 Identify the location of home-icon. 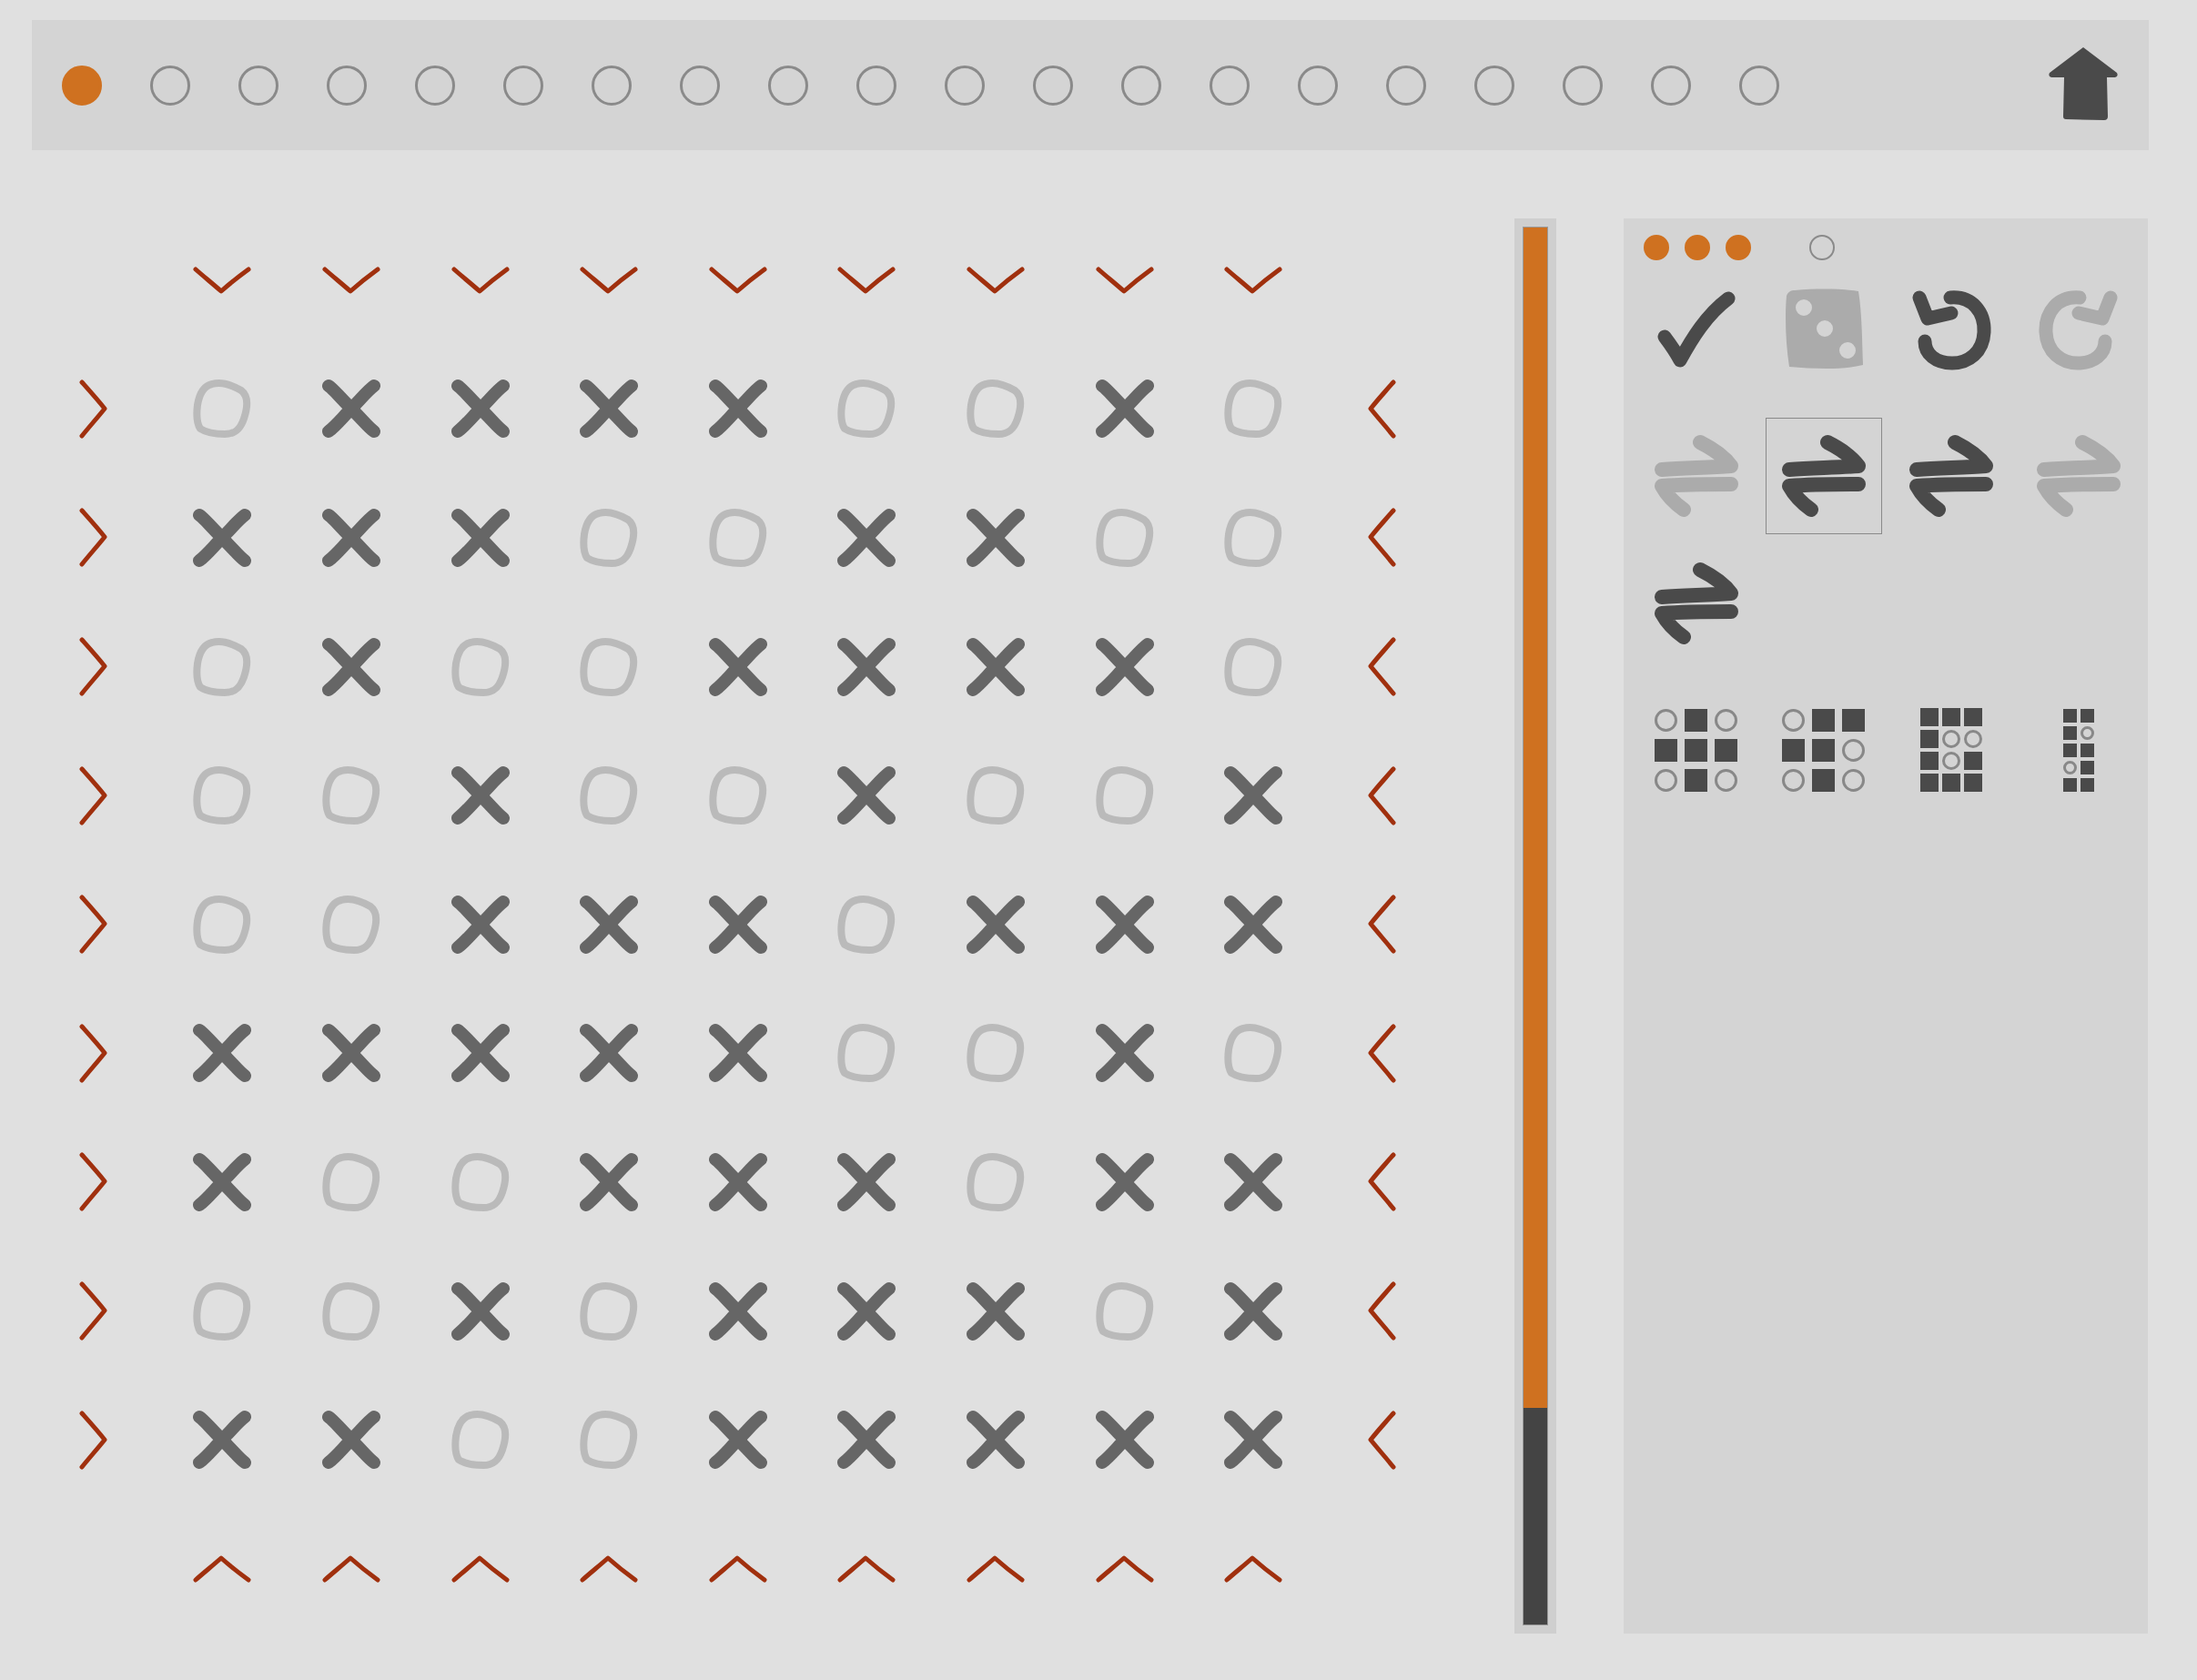
(2084, 83).